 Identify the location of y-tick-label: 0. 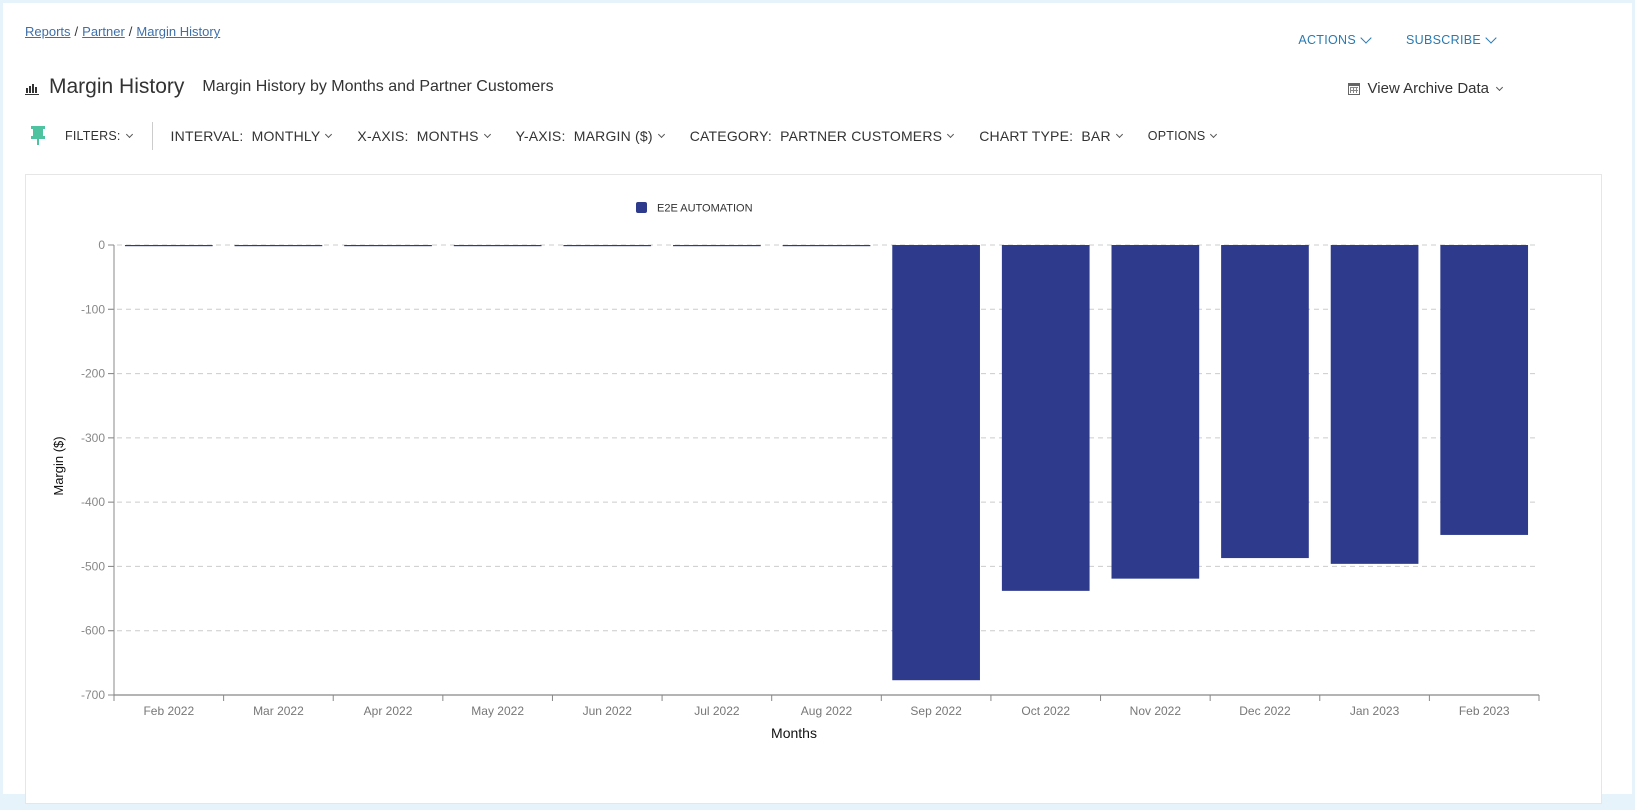
(101, 245).